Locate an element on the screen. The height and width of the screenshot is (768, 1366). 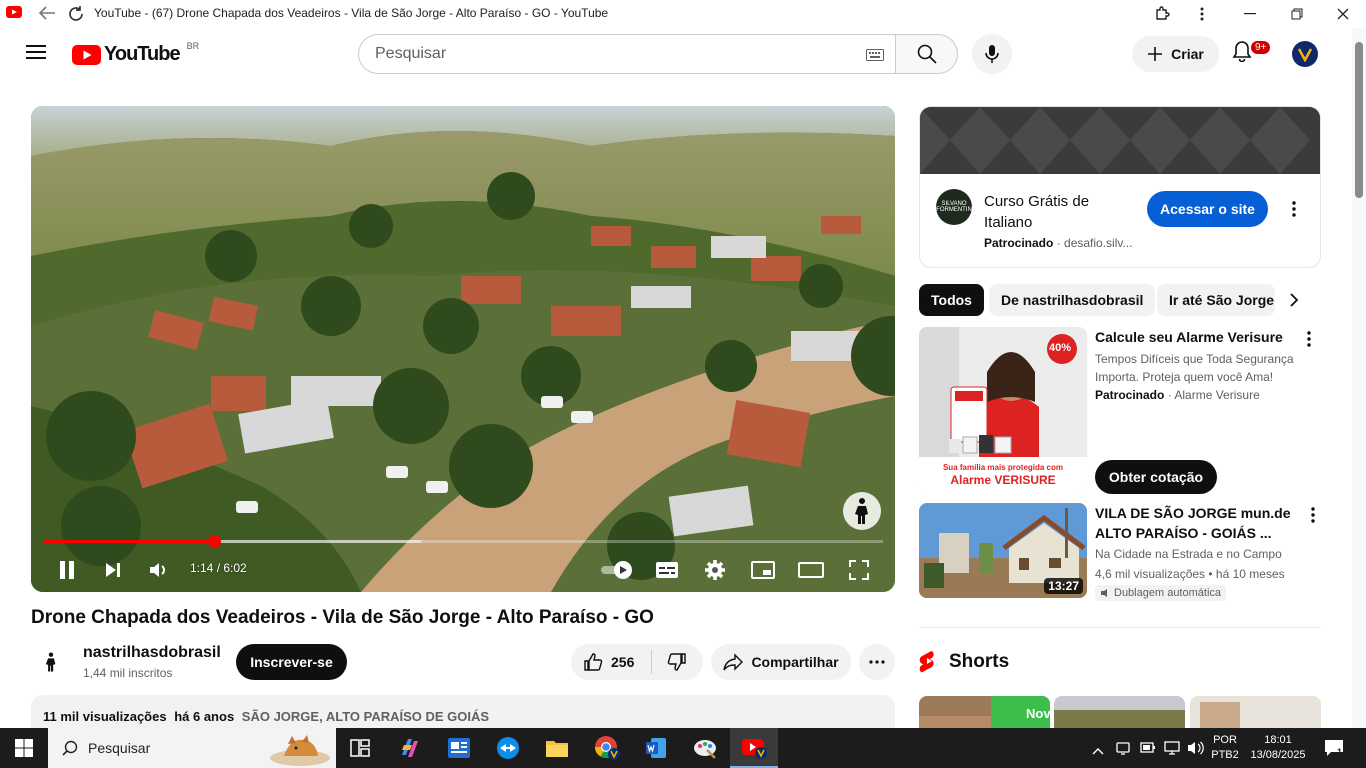
rec-ad-line1: Tempos Difíceis que Toda Segurança is located at coordinates (1194, 359).